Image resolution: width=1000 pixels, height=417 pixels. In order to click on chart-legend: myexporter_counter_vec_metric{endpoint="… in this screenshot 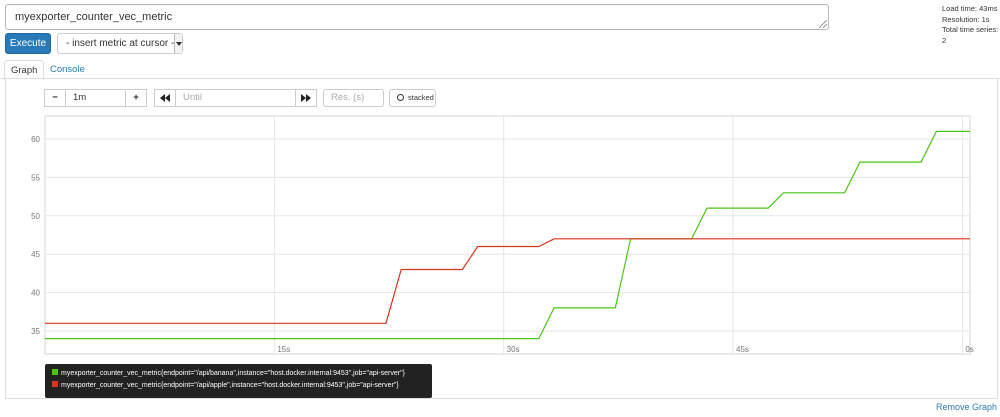, I will do `click(238, 381)`.